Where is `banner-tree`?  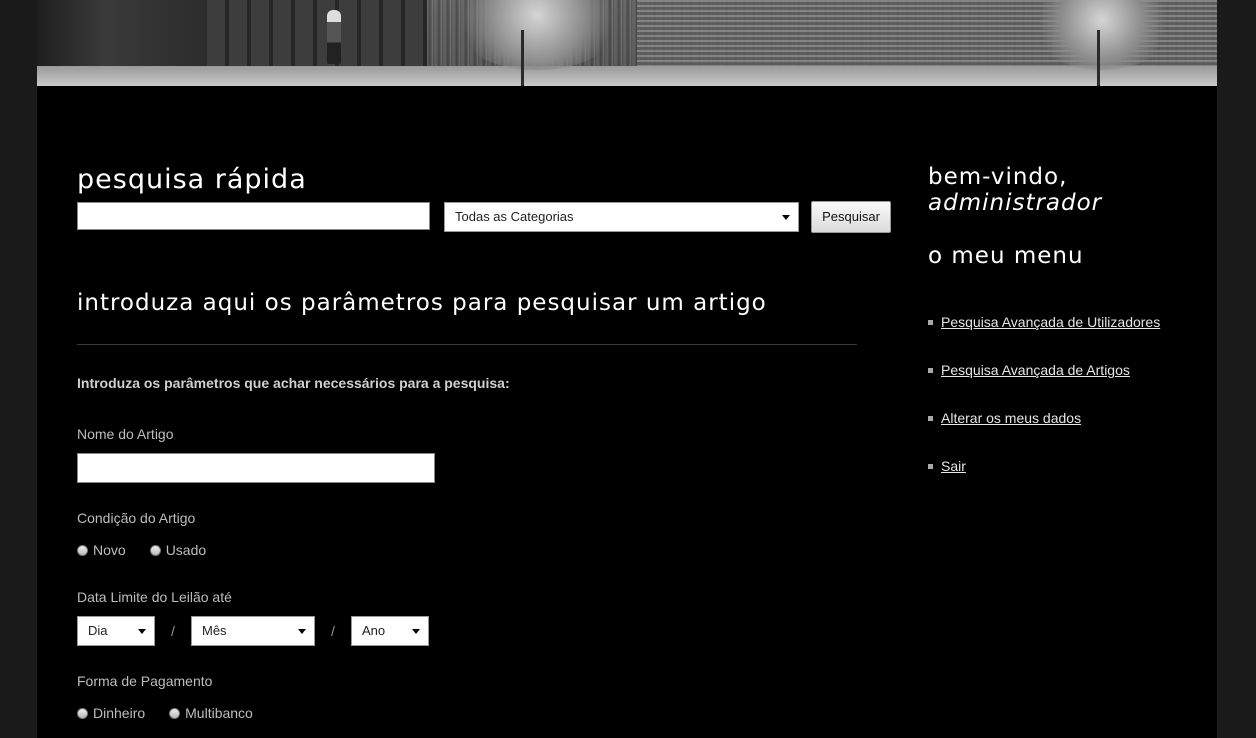 banner-tree is located at coordinates (537, 35).